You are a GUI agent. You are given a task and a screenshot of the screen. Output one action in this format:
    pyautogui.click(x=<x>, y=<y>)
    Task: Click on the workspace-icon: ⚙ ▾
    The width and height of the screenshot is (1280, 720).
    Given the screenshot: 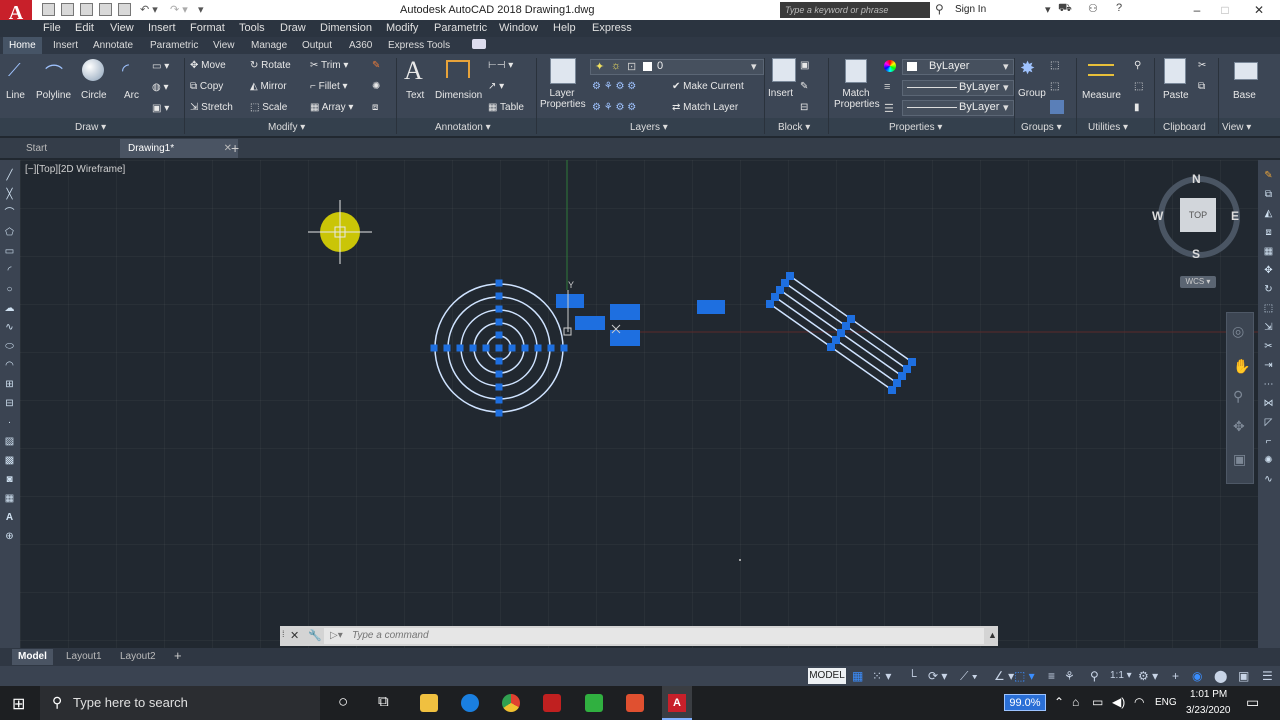 What is the action you would take?
    pyautogui.click(x=1148, y=676)
    